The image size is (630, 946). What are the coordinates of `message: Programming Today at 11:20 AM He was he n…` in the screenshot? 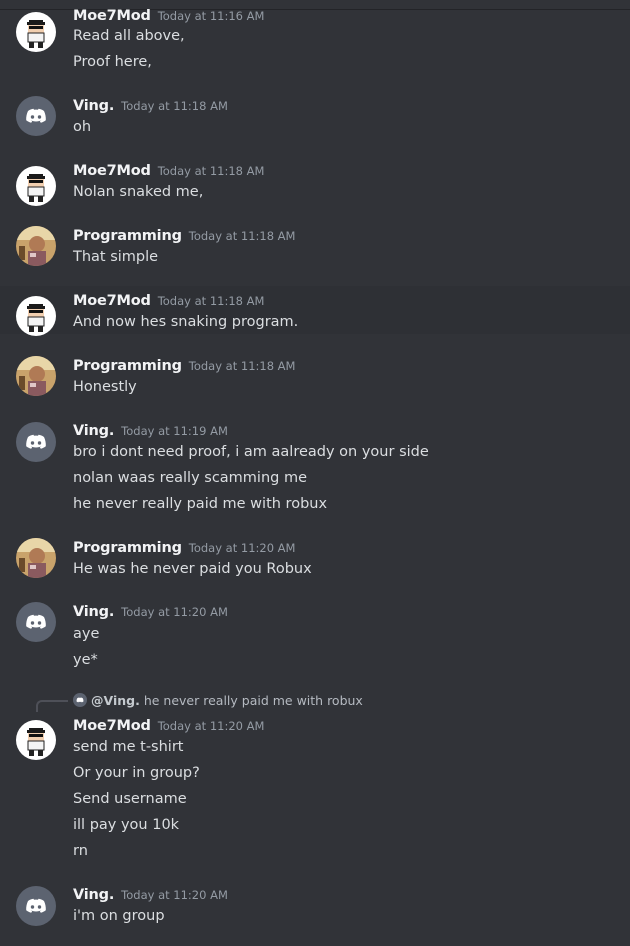 It's located at (315, 558).